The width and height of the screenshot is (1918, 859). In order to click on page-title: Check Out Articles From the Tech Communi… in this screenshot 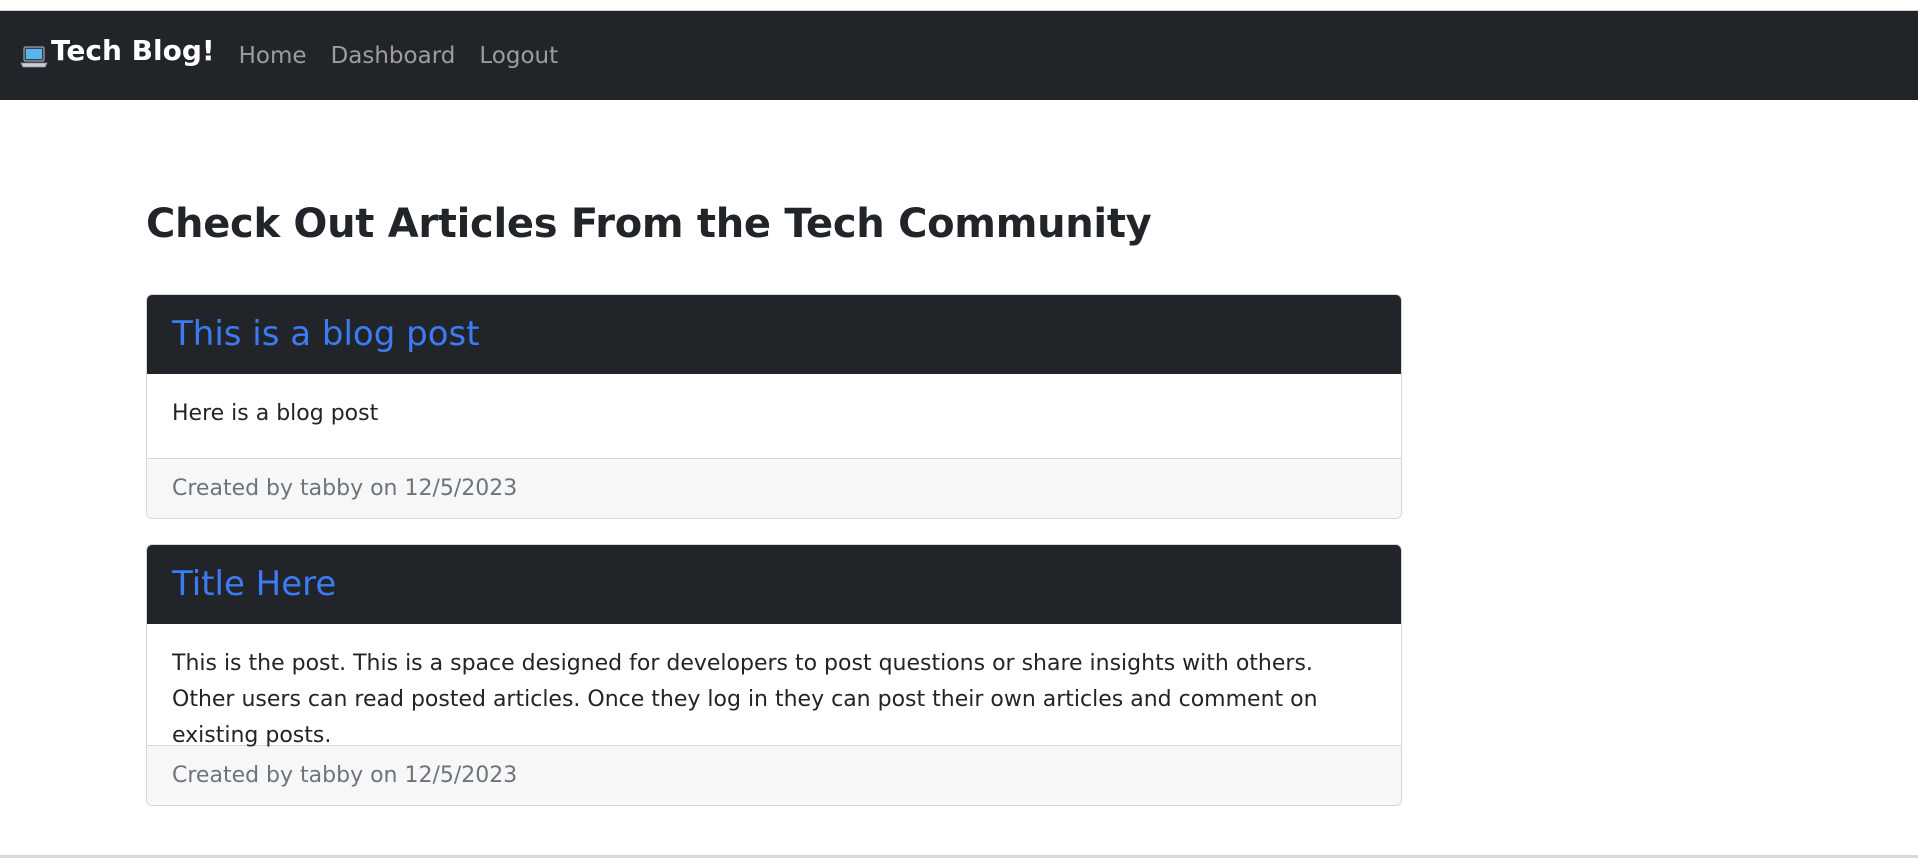, I will do `click(649, 224)`.